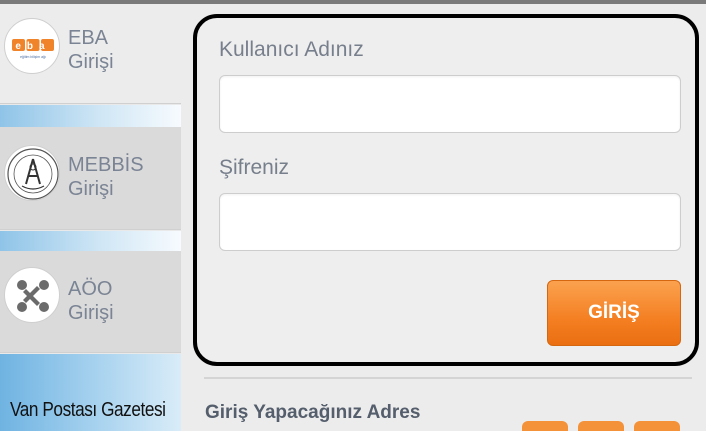 The width and height of the screenshot is (706, 431). Describe the element at coordinates (91, 50) in the screenshot. I see `sidebar-item-label: EBA Girişi` at that location.